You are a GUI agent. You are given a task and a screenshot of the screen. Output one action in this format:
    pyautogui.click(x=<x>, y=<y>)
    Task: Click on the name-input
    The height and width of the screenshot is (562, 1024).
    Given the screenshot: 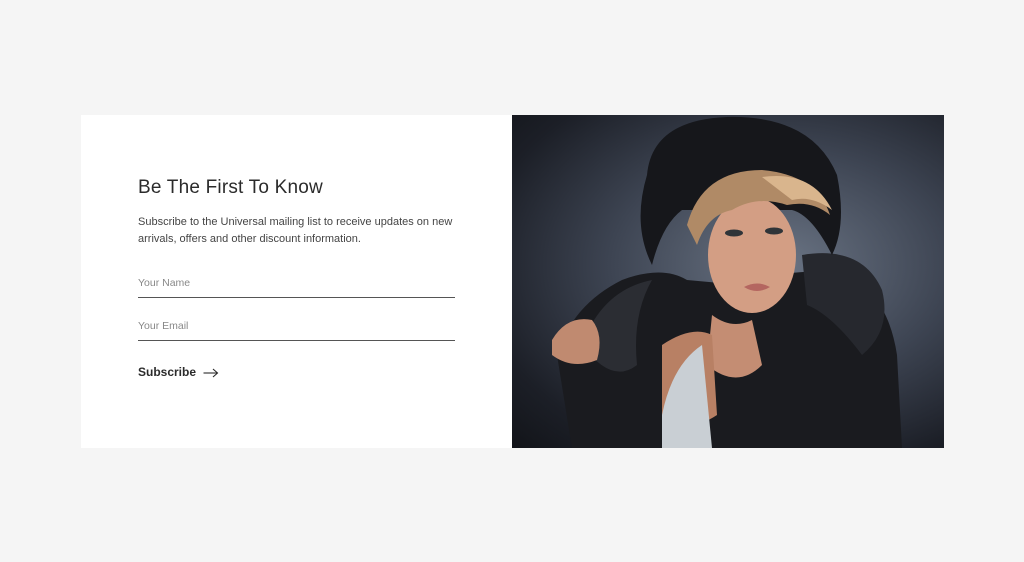 What is the action you would take?
    pyautogui.click(x=296, y=283)
    